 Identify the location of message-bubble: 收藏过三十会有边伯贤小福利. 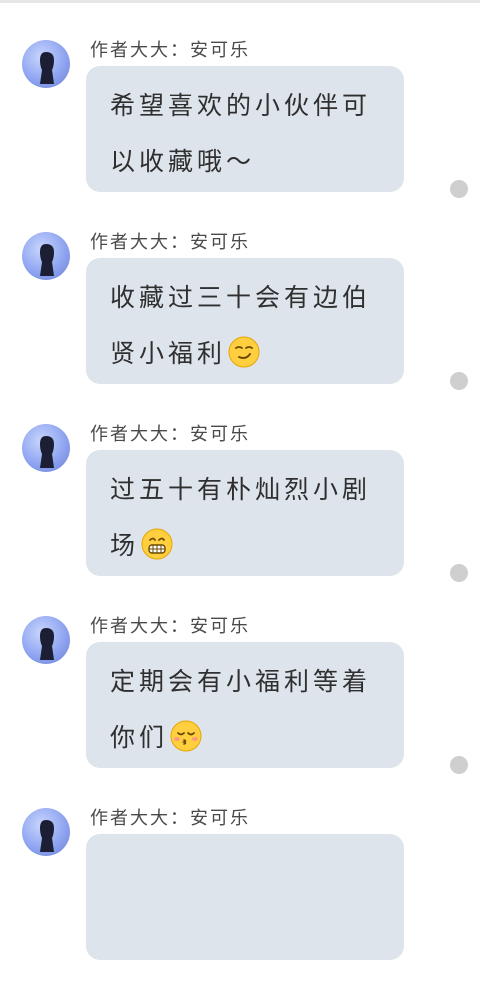
(245, 321).